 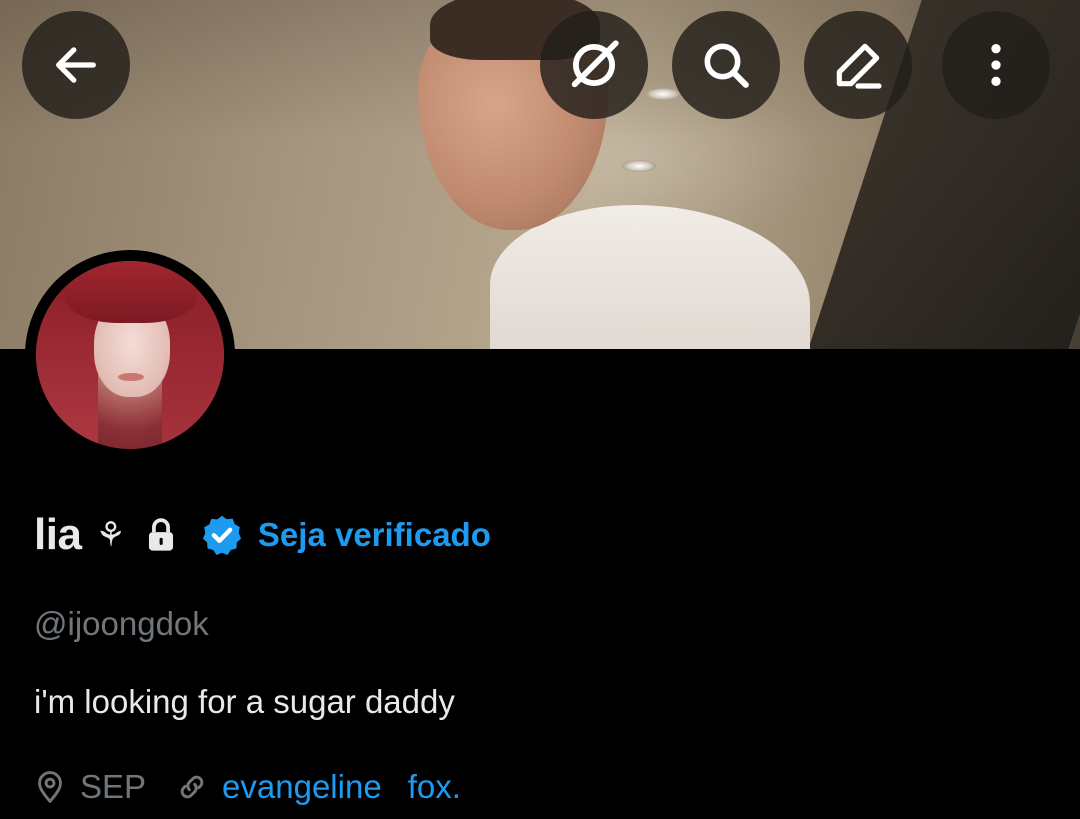 What do you see at coordinates (192, 787) in the screenshot?
I see `link-icon` at bounding box center [192, 787].